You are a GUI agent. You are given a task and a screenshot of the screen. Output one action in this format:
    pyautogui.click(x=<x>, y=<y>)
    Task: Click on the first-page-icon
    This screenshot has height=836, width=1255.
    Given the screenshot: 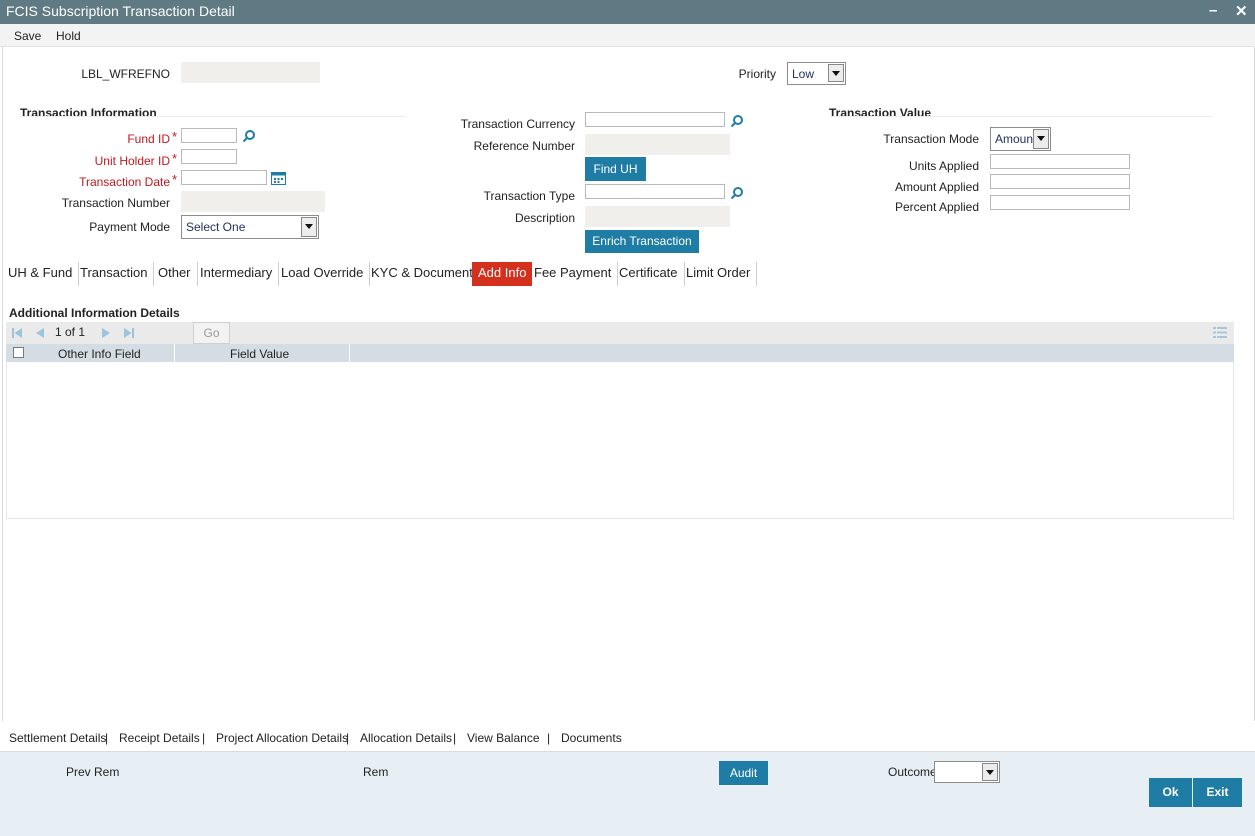 What is the action you would take?
    pyautogui.click(x=17, y=333)
    